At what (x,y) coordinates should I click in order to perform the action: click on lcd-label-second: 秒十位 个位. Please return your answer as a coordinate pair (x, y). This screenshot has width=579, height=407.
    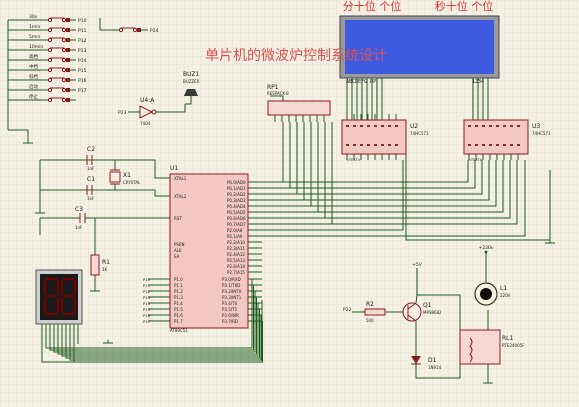
    Looking at the image, I should click on (464, 6).